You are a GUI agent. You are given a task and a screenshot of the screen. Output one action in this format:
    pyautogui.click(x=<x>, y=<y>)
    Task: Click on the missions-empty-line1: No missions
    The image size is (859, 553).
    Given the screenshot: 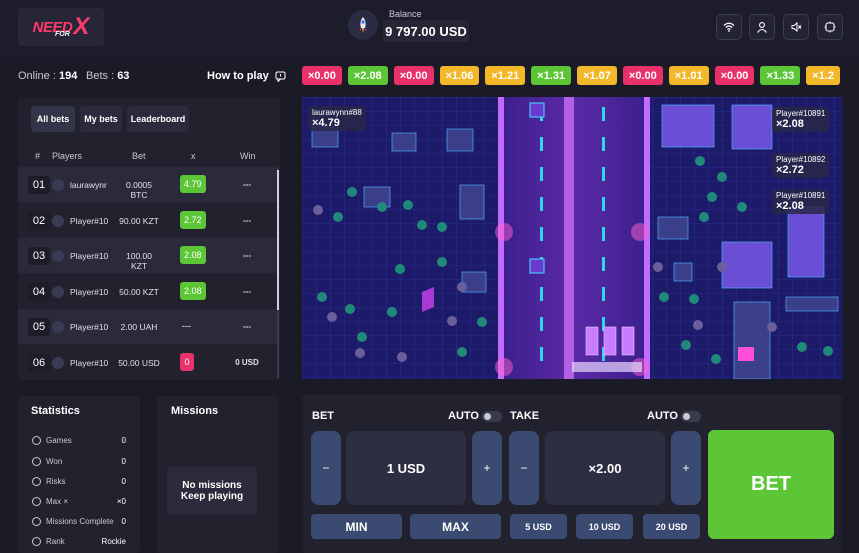 What is the action you would take?
    pyautogui.click(x=212, y=485)
    